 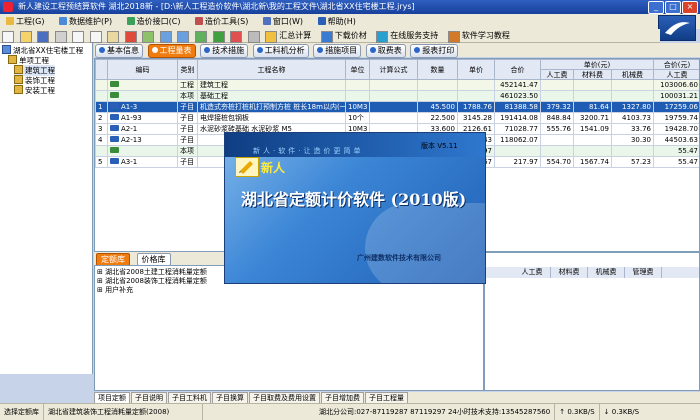 What do you see at coordinates (676, 107) in the screenshot?
I see `cell-labor-total: 17259.06` at bounding box center [676, 107].